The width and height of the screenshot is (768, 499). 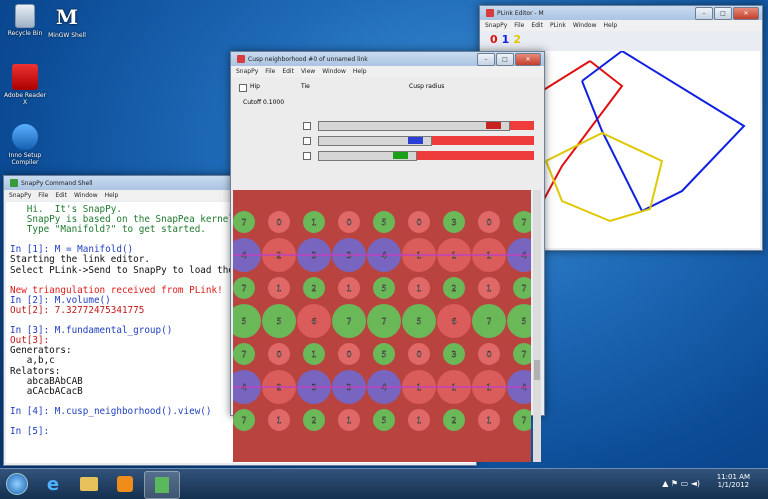 I want to click on menu-plink: PLink, so click(x=558, y=25).